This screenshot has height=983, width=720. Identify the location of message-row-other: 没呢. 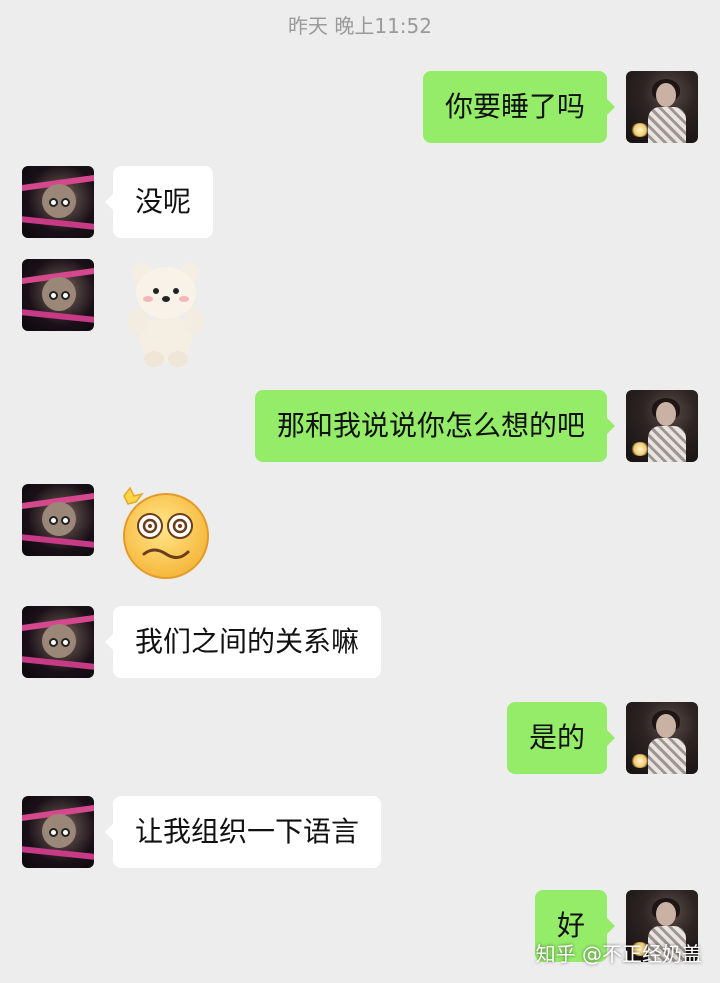
(360, 202).